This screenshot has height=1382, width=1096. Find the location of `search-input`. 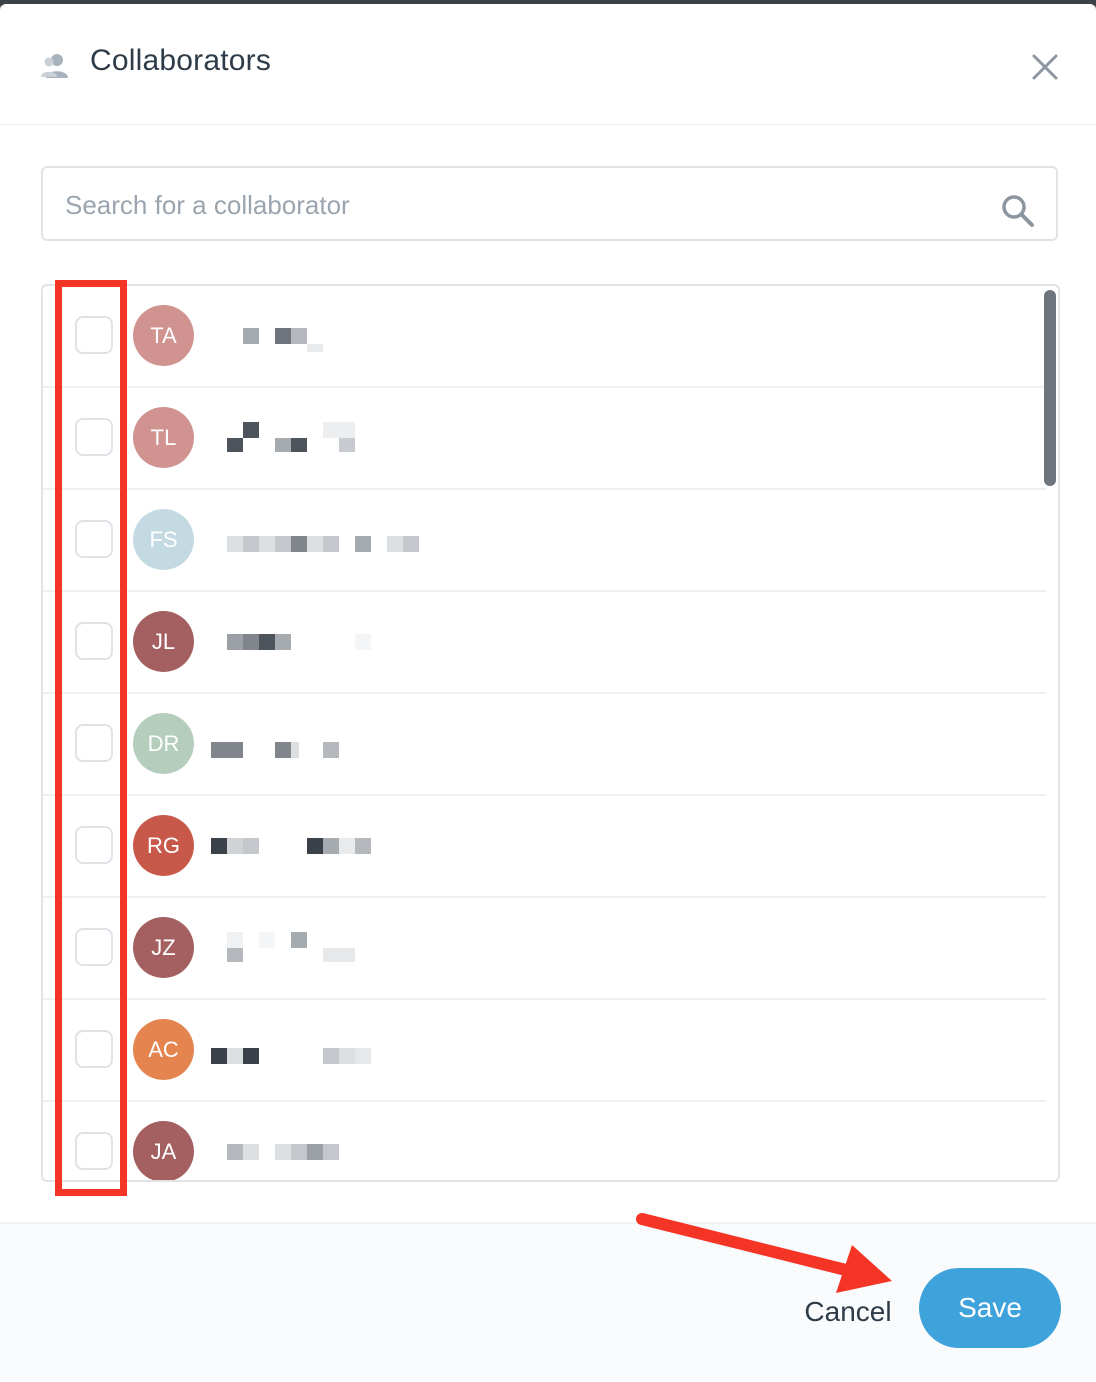

search-input is located at coordinates (515, 205).